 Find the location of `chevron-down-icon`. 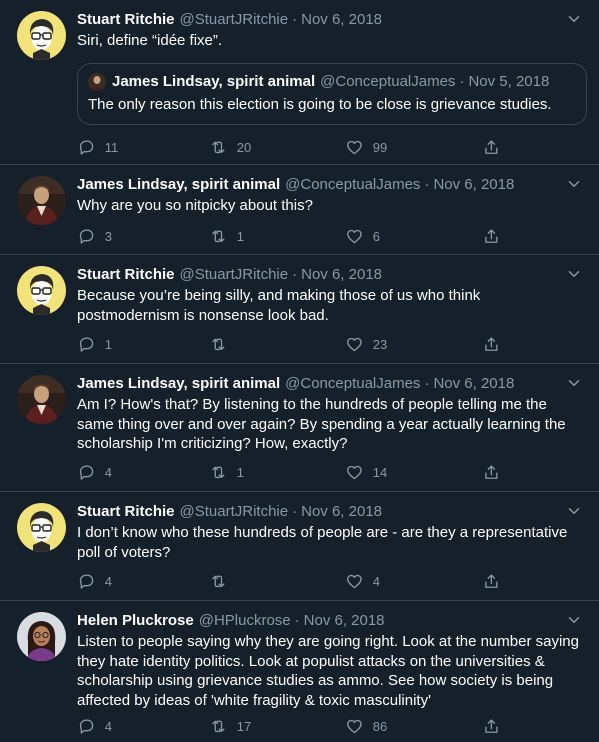

chevron-down-icon is located at coordinates (574, 511).